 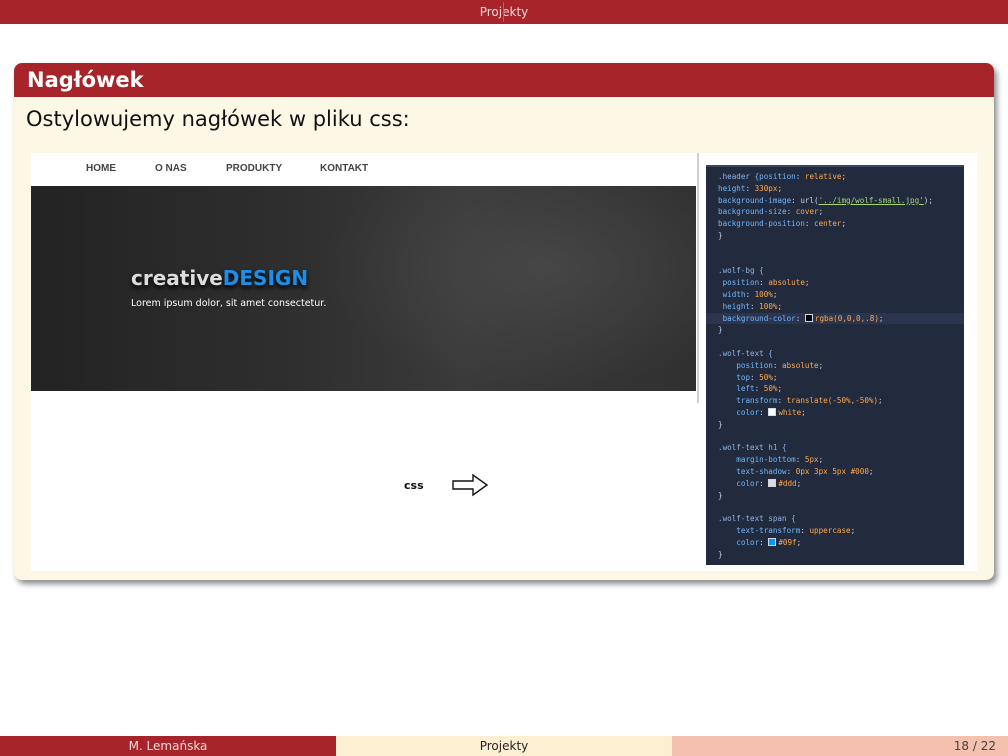 What do you see at coordinates (741, 271) in the screenshot?
I see `code-line: .wolf-bg {` at bounding box center [741, 271].